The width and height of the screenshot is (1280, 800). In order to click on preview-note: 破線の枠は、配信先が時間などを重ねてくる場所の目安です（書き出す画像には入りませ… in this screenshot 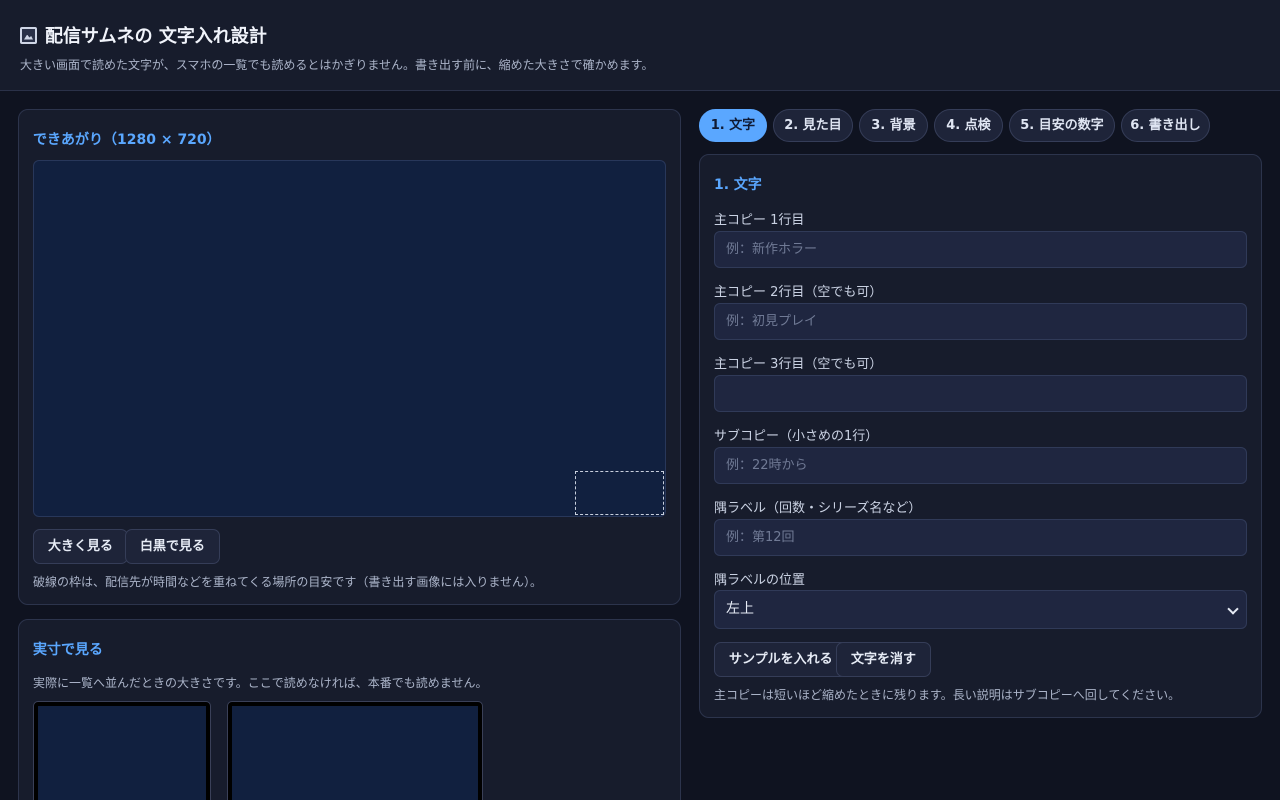, I will do `click(288, 582)`.